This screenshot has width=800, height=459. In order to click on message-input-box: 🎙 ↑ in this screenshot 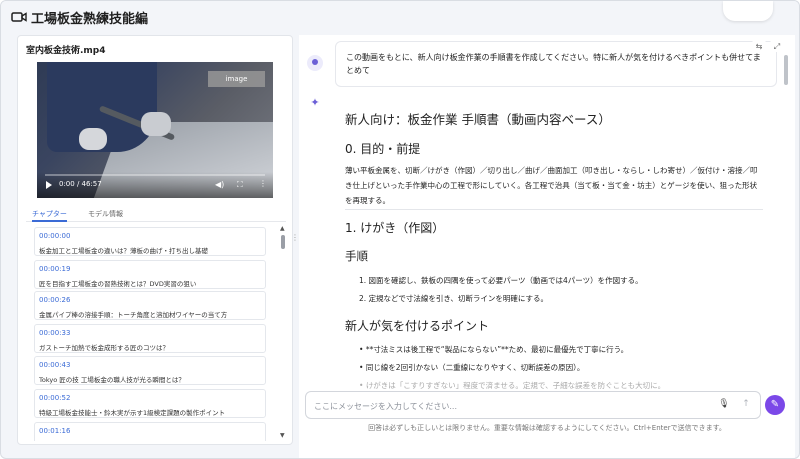, I will do `click(533, 405)`.